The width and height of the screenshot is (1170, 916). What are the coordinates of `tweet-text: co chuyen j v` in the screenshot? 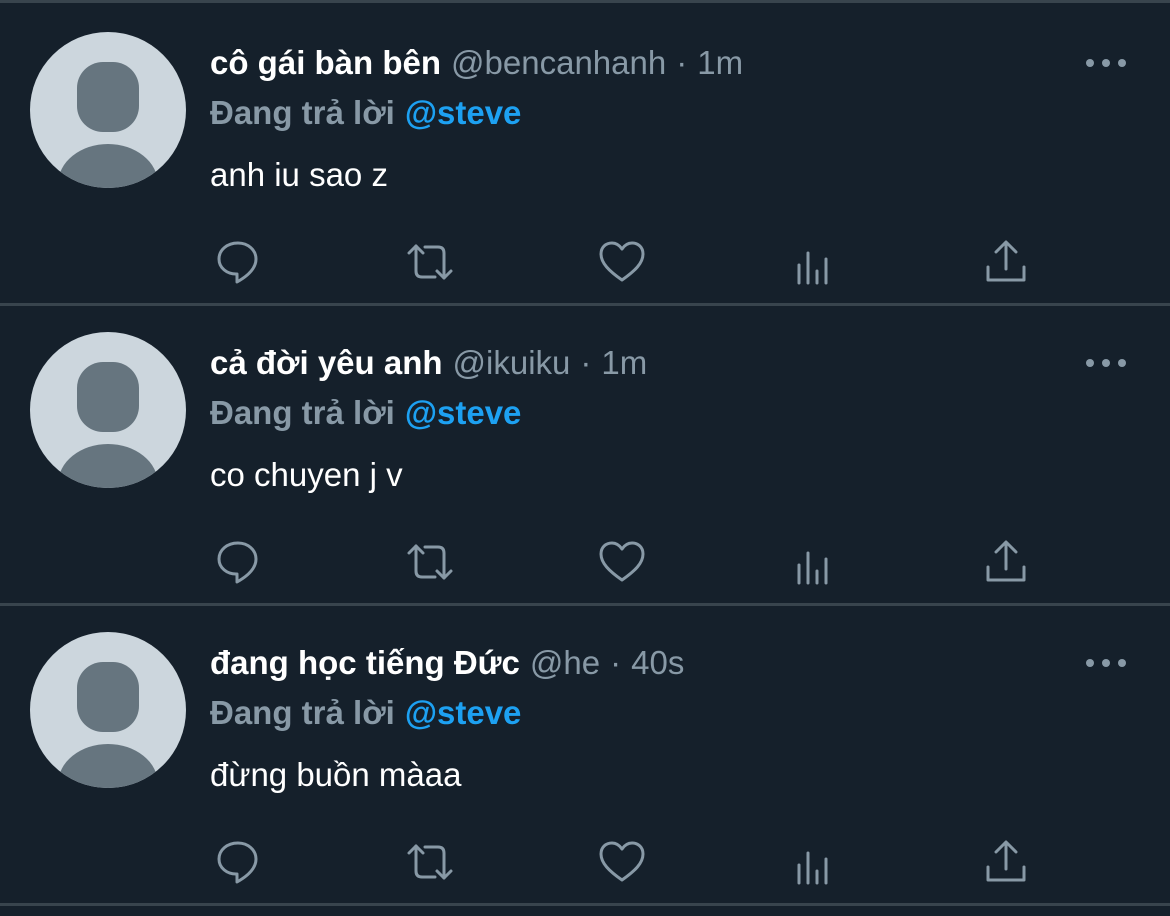 It's located at (306, 474).